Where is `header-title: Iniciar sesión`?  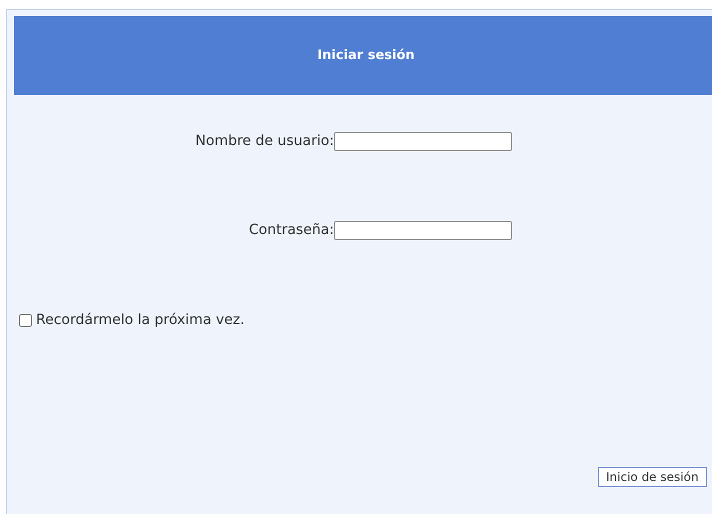
header-title: Iniciar sesión is located at coordinates (366, 55).